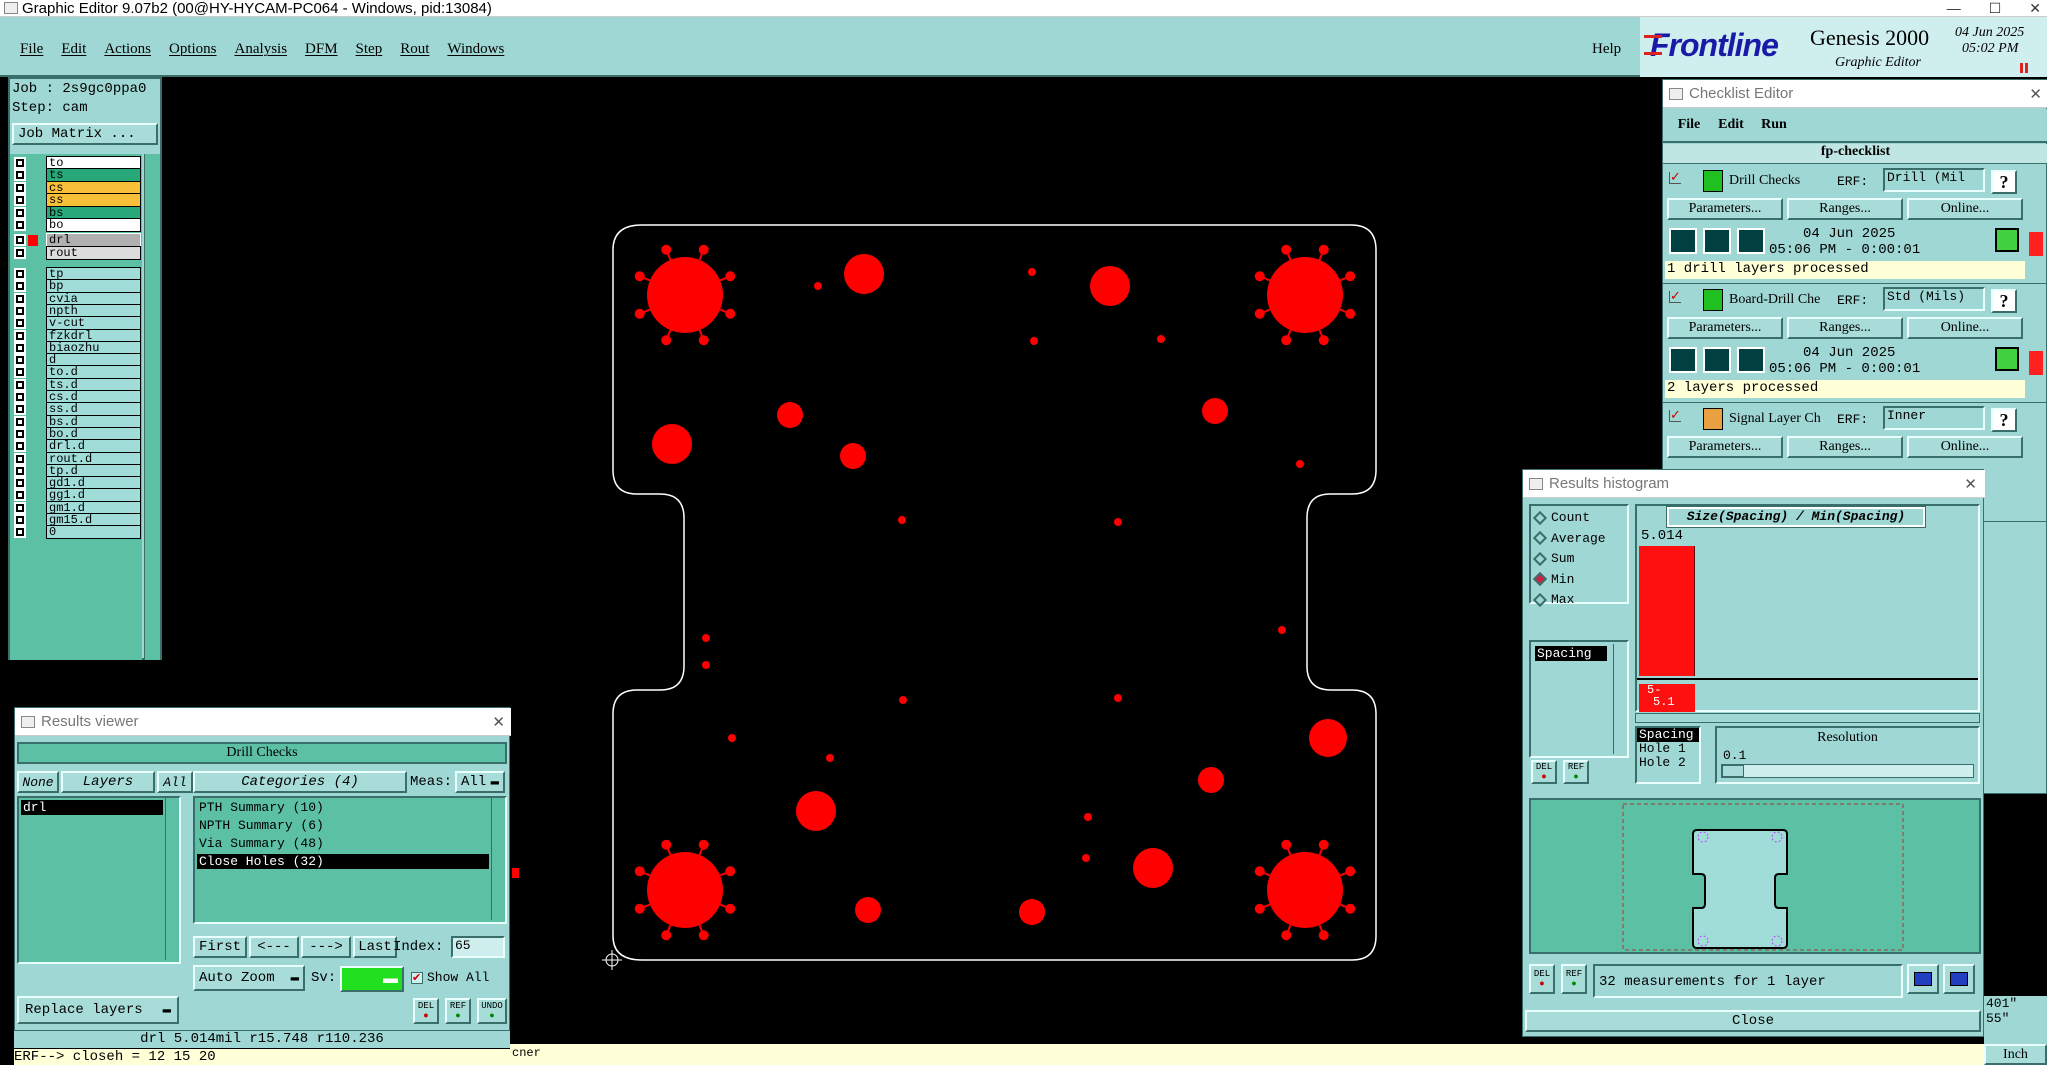 The height and width of the screenshot is (1065, 2047). I want to click on maximize-button: ☐, so click(1995, 8).